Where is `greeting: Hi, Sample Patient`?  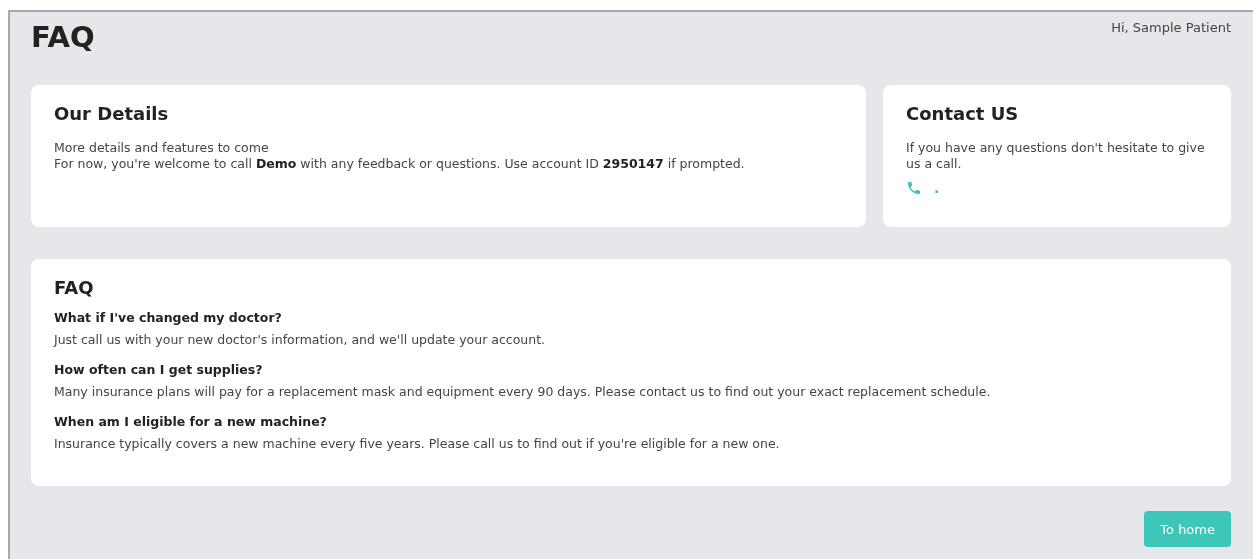 greeting: Hi, Sample Patient is located at coordinates (1171, 27).